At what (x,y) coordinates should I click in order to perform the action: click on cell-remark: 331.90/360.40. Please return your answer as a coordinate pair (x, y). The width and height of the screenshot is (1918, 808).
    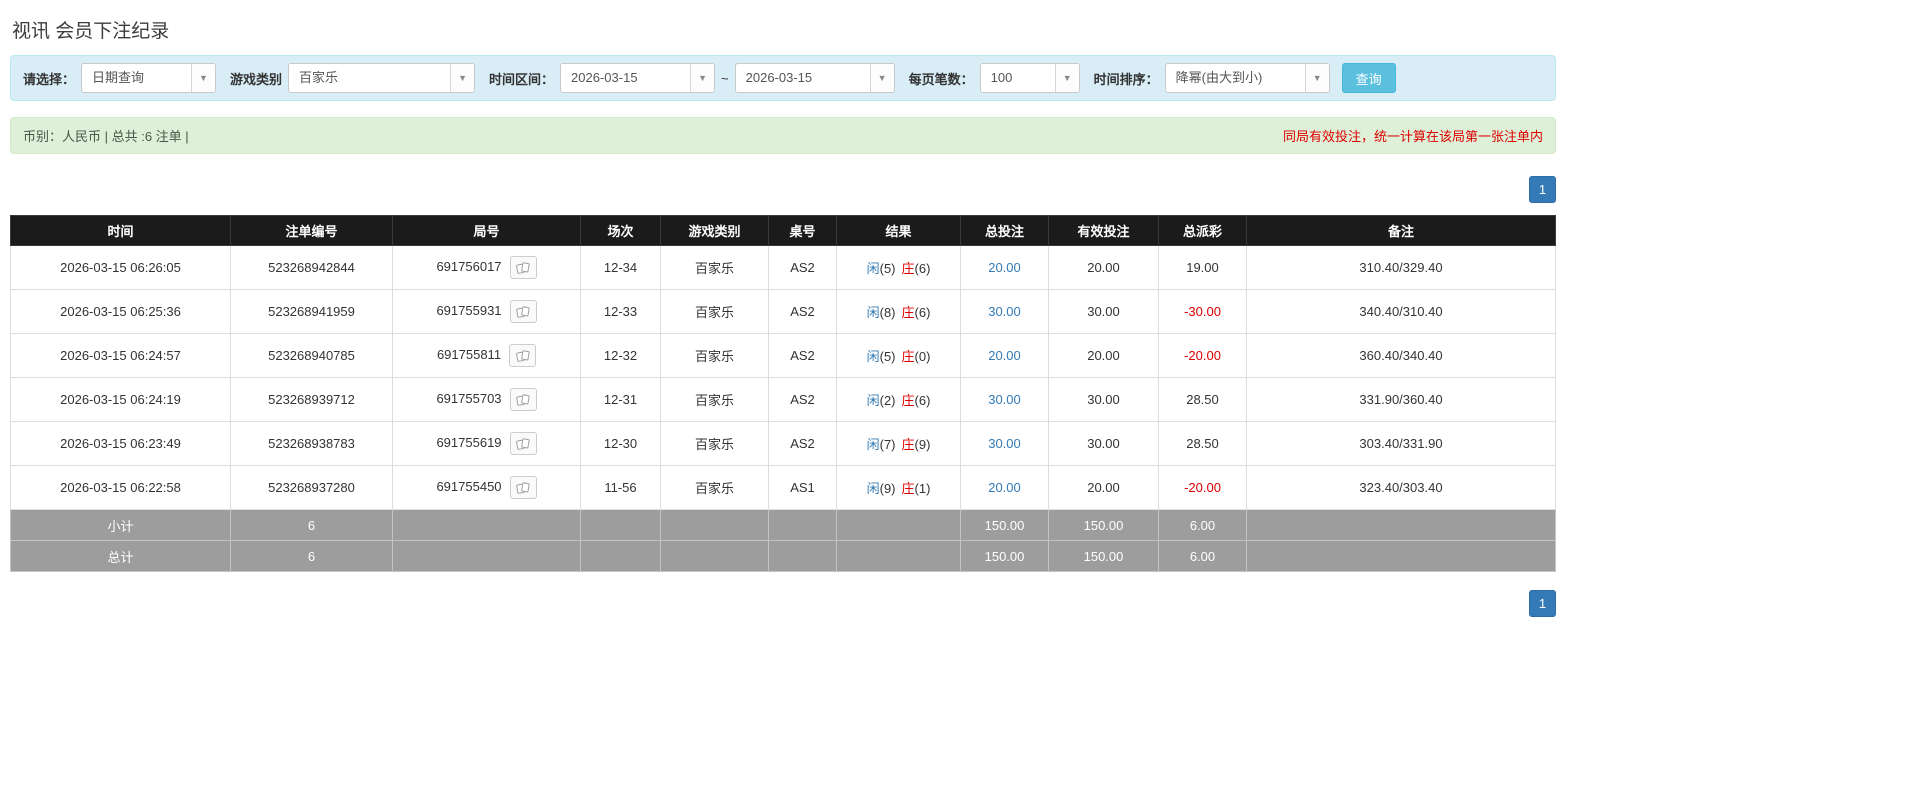
    Looking at the image, I should click on (1401, 399).